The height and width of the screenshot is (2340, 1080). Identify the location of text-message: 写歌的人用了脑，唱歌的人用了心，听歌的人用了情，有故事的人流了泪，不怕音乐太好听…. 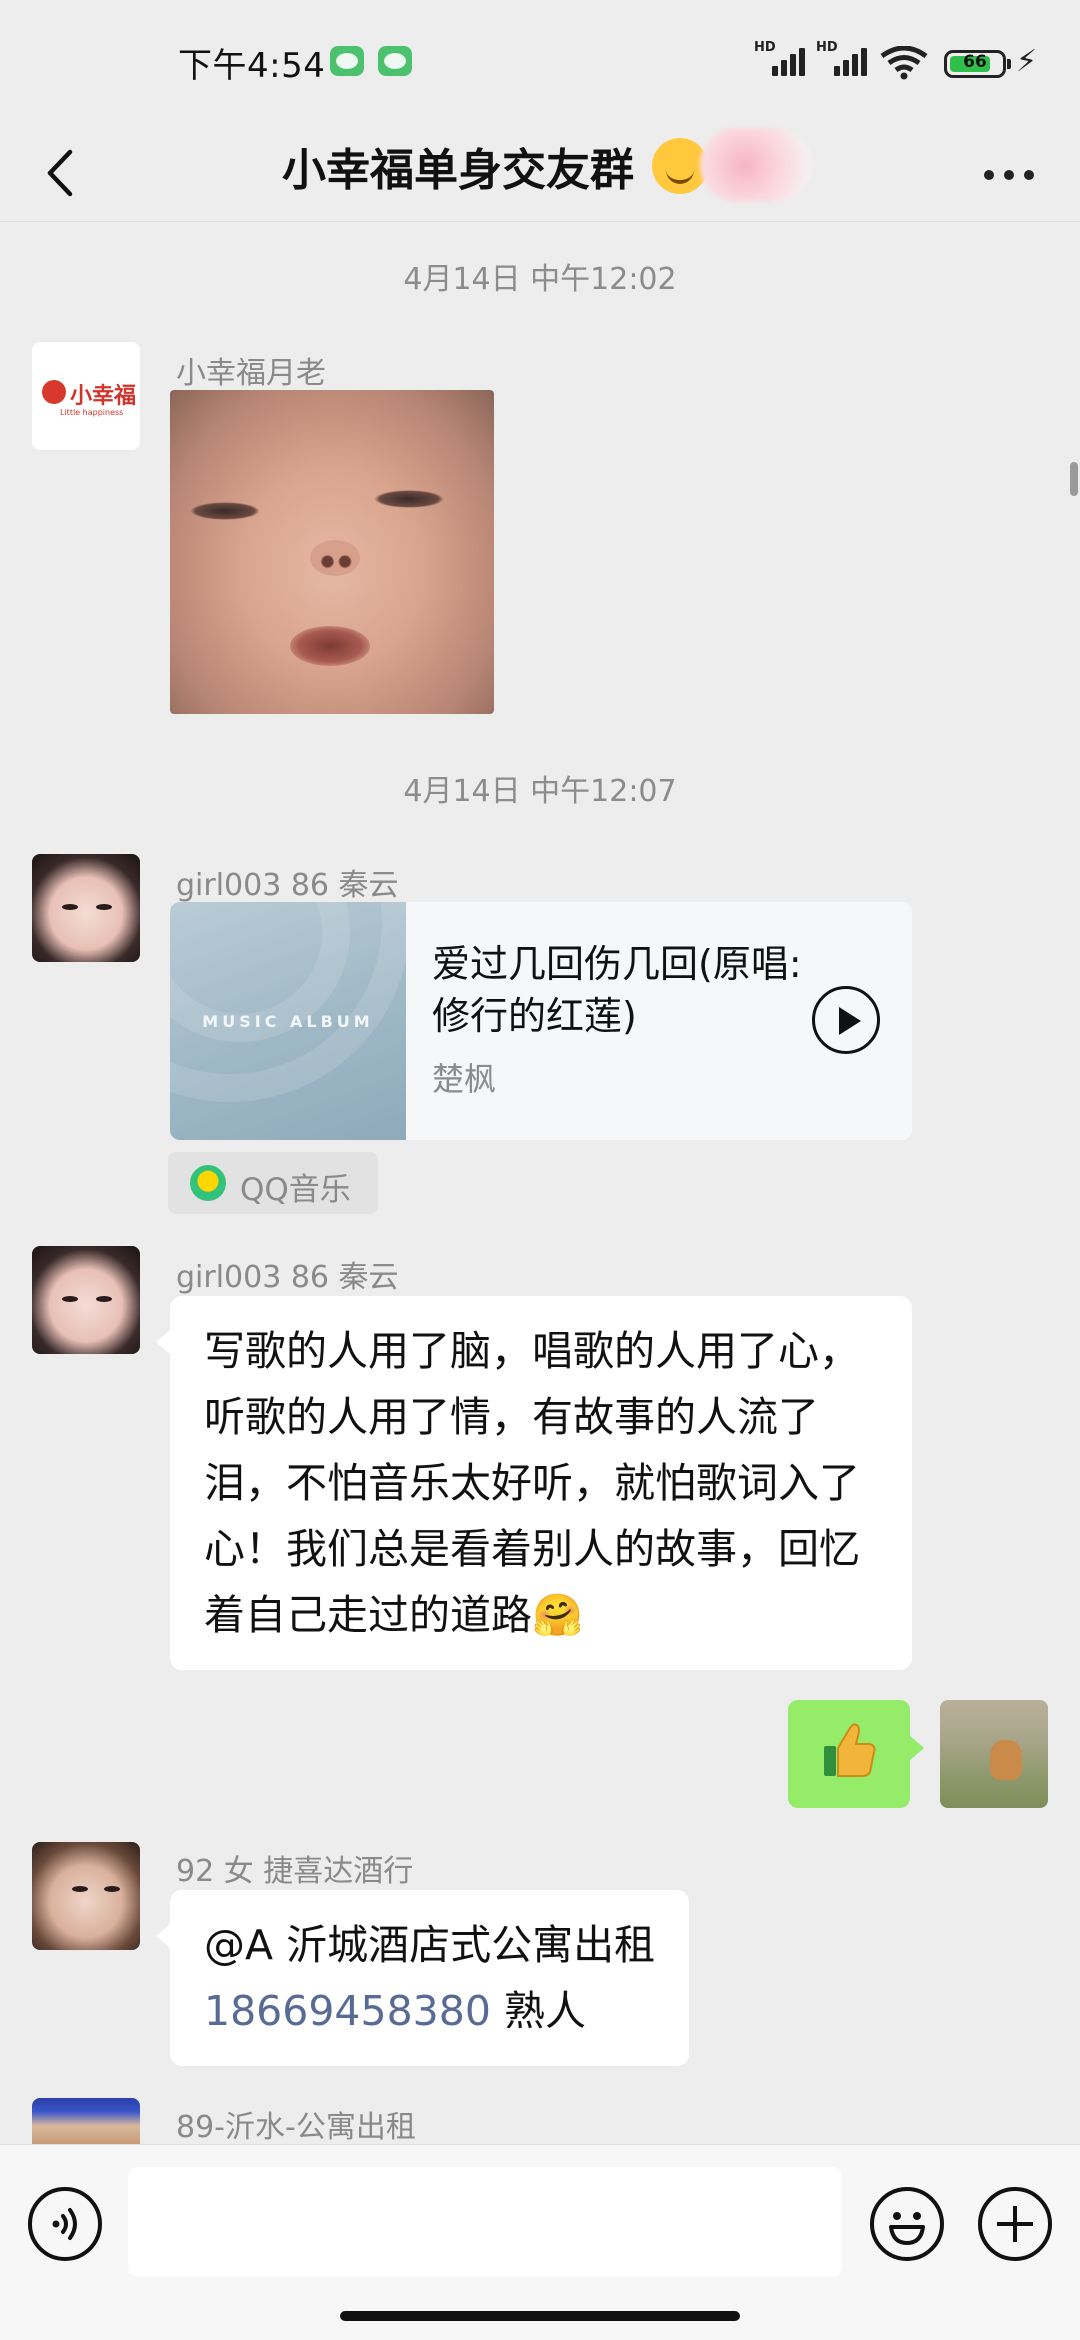
(534, 1483).